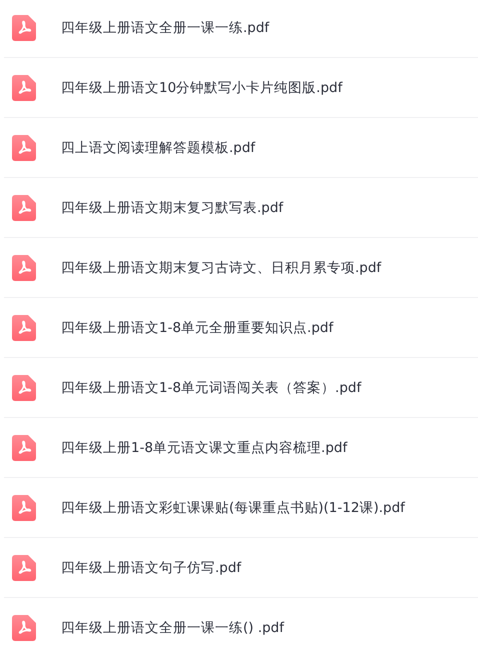 Image resolution: width=478 pixels, height=654 pixels. I want to click on file-item: 四年级上册语文全册一课一练() .pdf, so click(241, 626).